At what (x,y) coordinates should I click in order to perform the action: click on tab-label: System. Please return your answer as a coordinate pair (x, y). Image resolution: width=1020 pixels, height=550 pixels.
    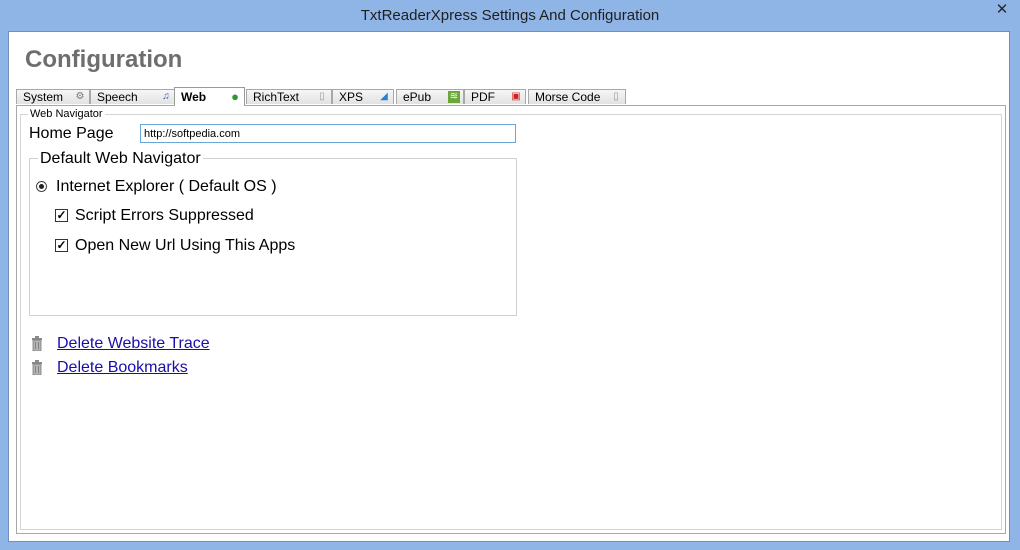
    Looking at the image, I should click on (43, 97).